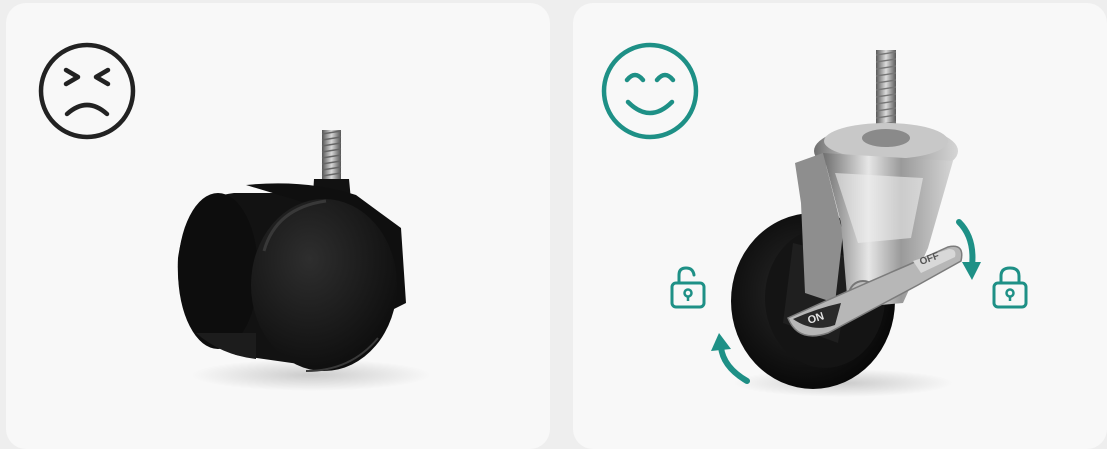 The height and width of the screenshot is (449, 1107). I want to click on plastic-caster-image, so click(304, 260).